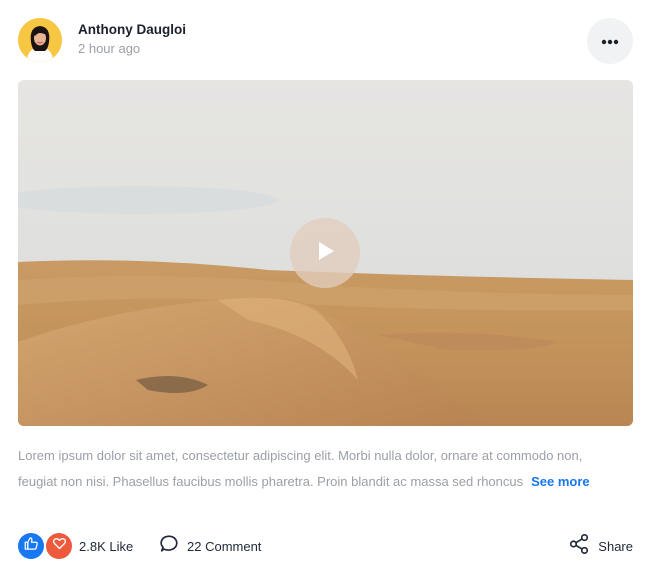 This screenshot has height=583, width=651. Describe the element at coordinates (325, 546) in the screenshot. I see `post-actions: 2.8K Like 22 Comment Share` at that location.